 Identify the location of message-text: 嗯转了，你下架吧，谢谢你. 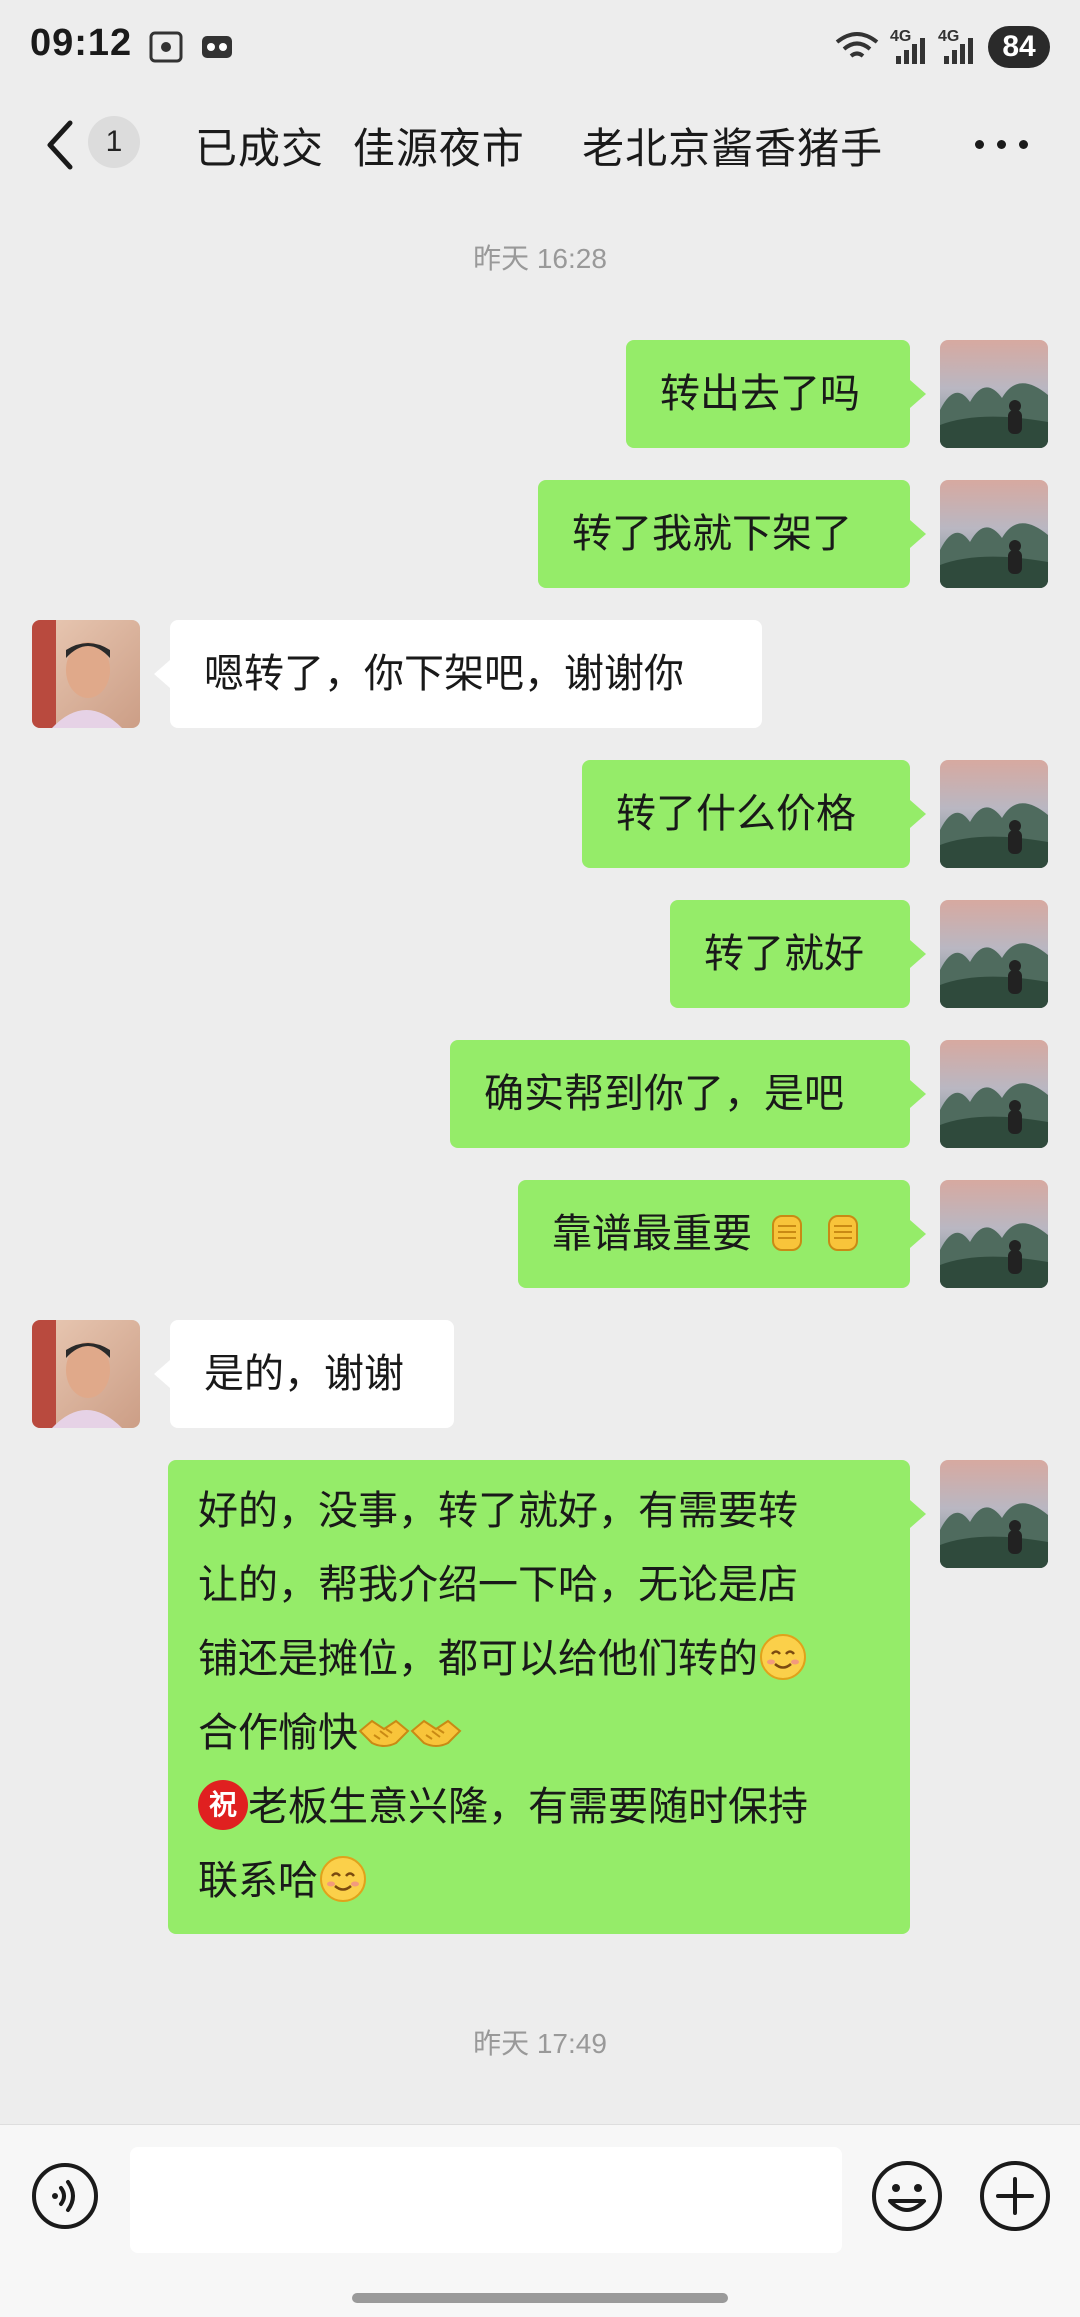
(444, 674).